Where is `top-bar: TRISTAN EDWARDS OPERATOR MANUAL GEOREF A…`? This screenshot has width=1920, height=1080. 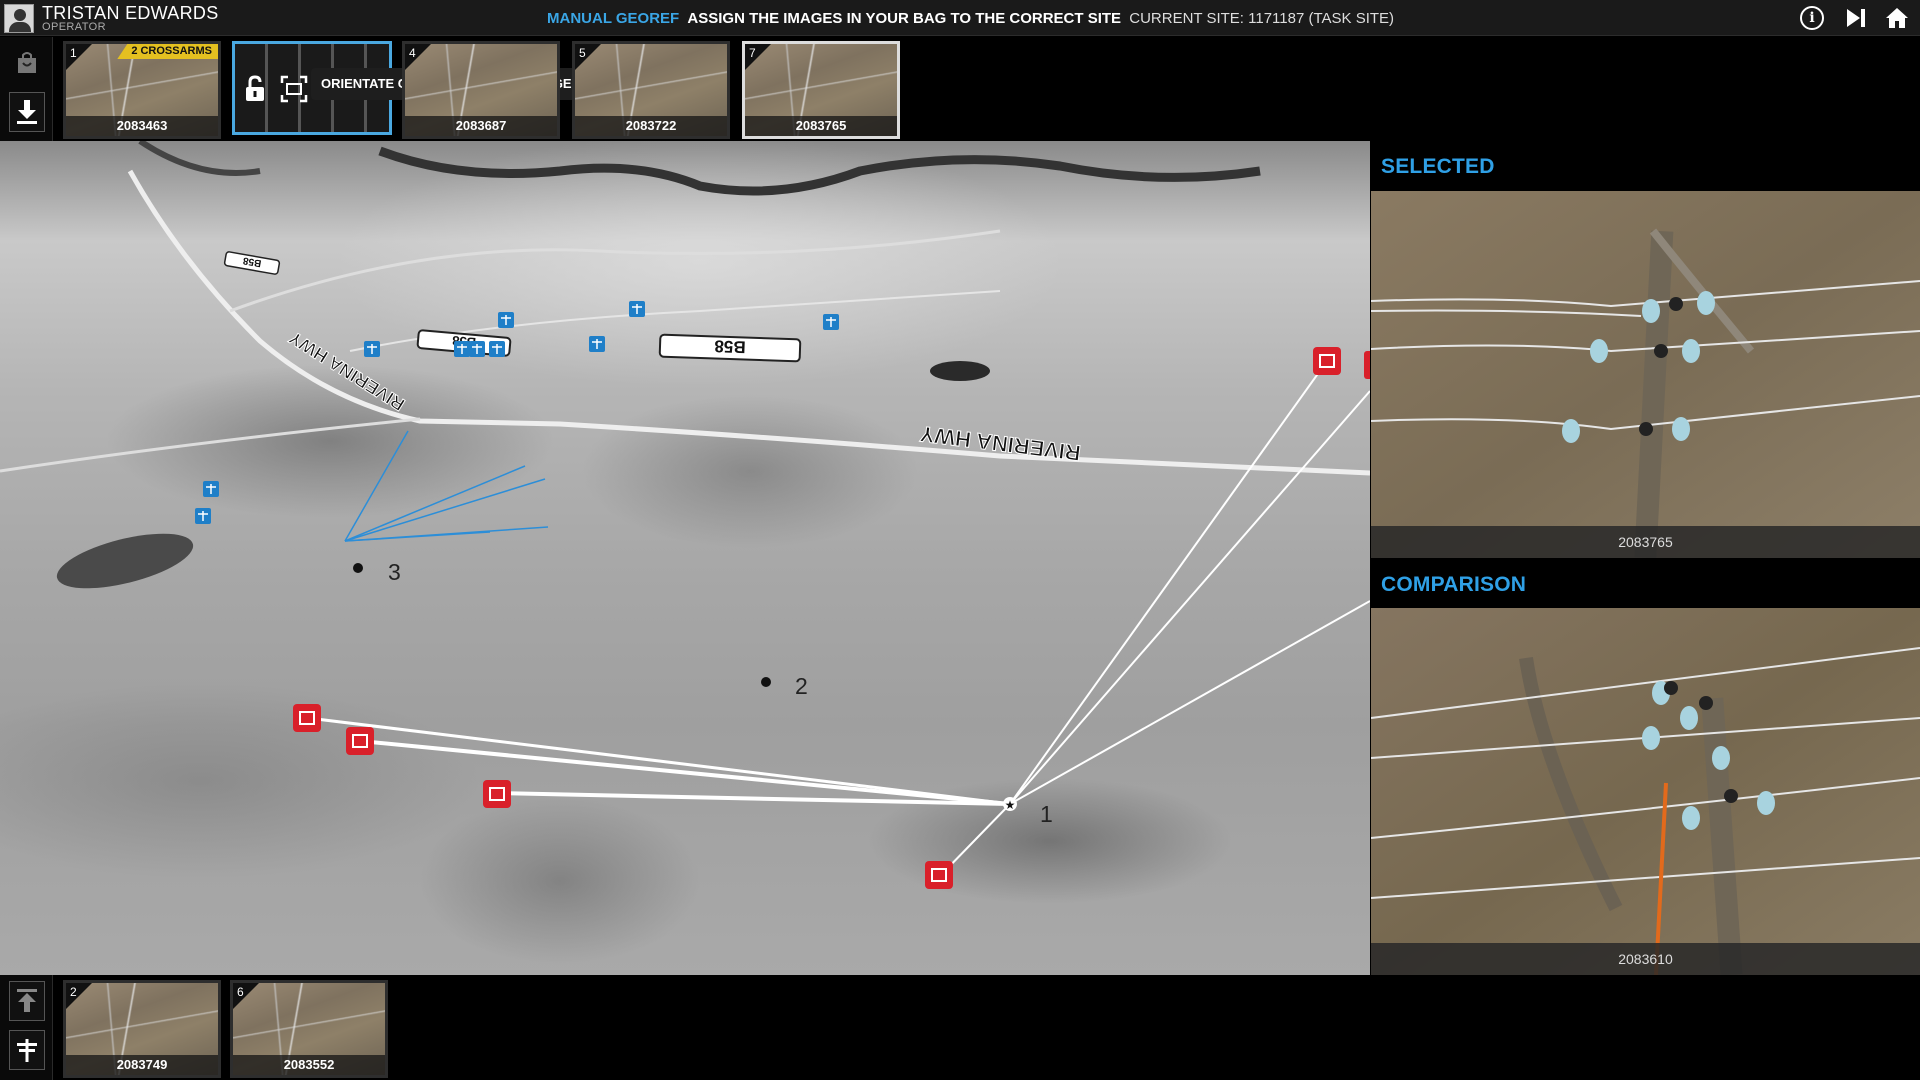
top-bar: TRISTAN EDWARDS OPERATOR MANUAL GEOREF A… is located at coordinates (960, 18).